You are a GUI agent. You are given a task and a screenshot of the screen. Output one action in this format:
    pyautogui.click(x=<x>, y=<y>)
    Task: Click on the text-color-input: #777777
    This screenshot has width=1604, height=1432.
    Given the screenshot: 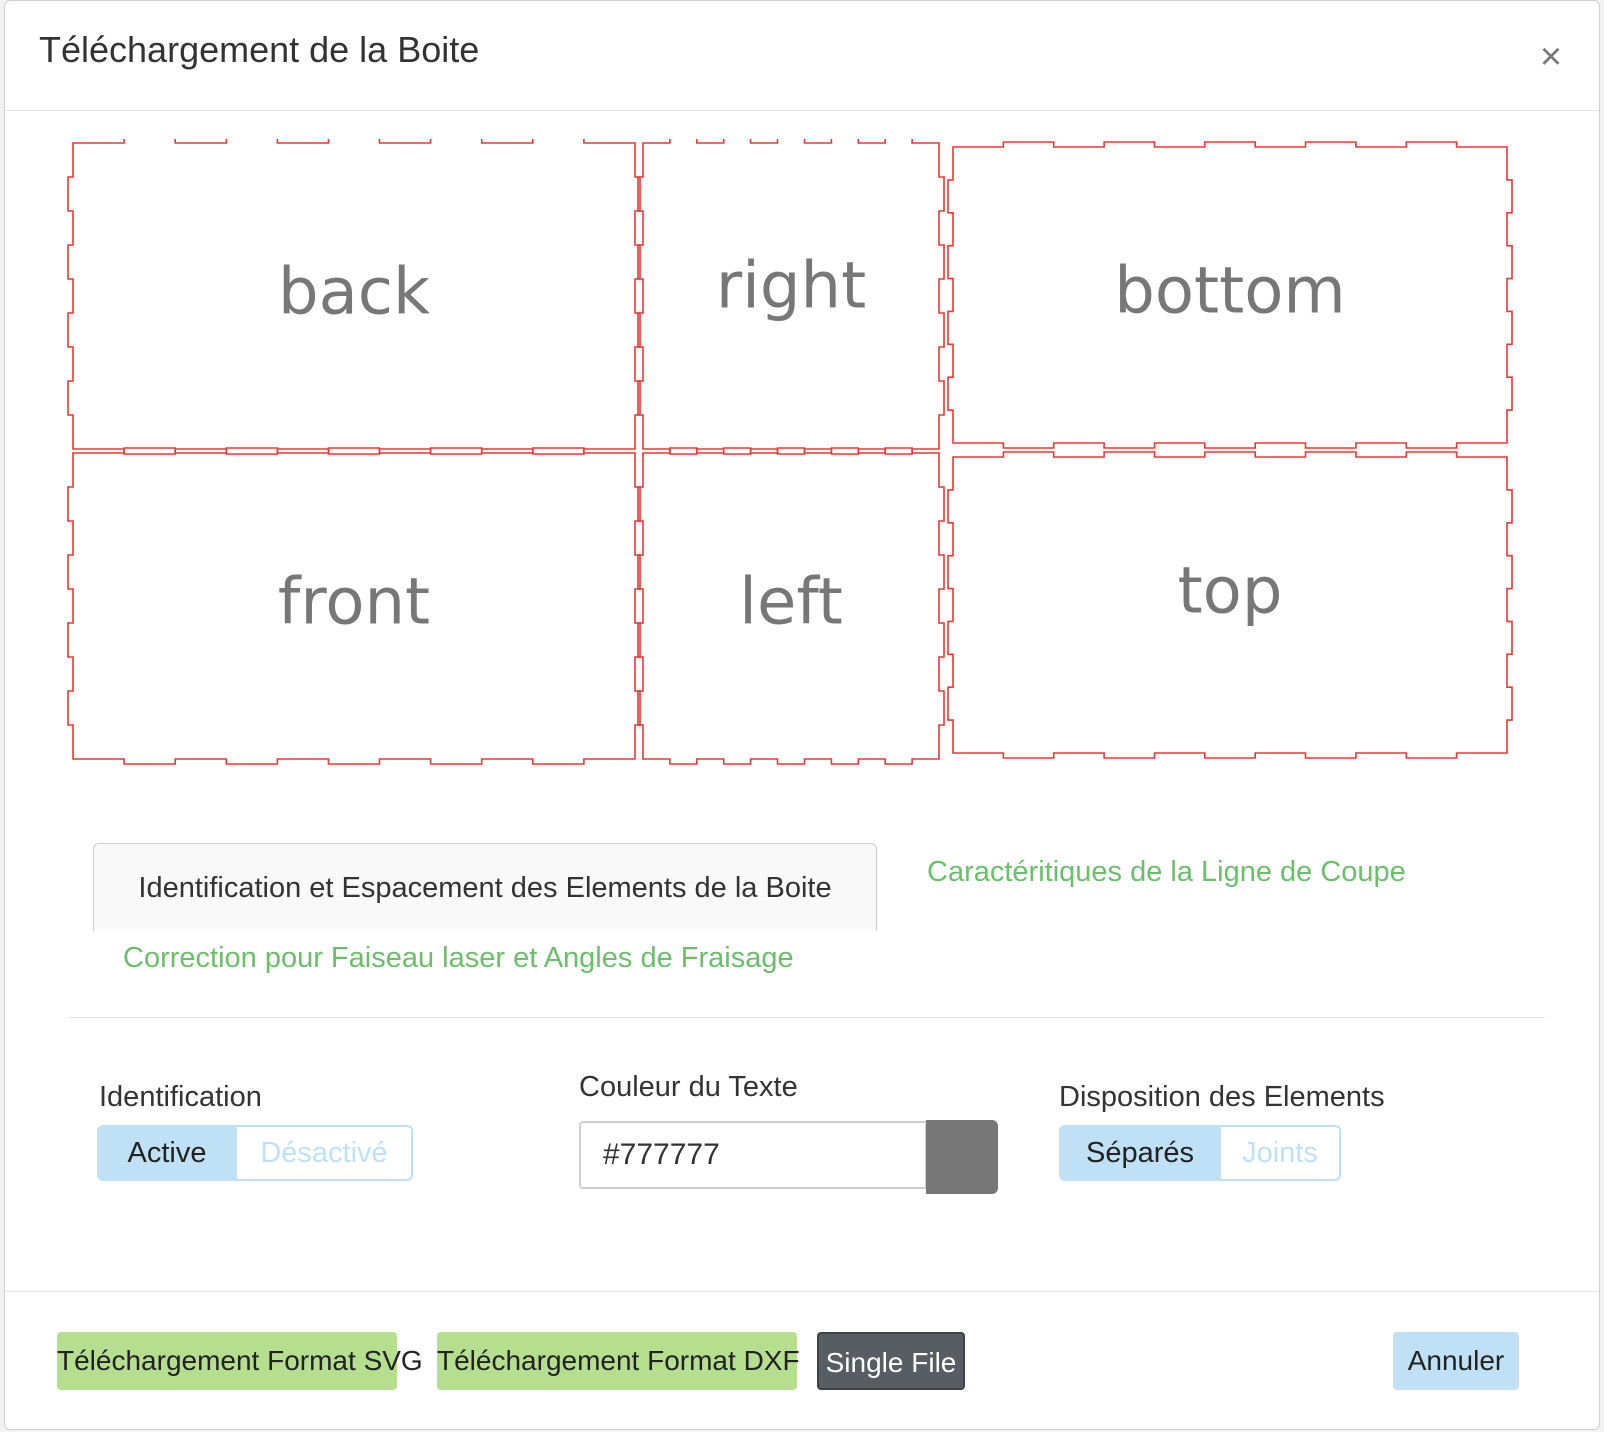 What is the action you would take?
    pyautogui.click(x=753, y=1155)
    